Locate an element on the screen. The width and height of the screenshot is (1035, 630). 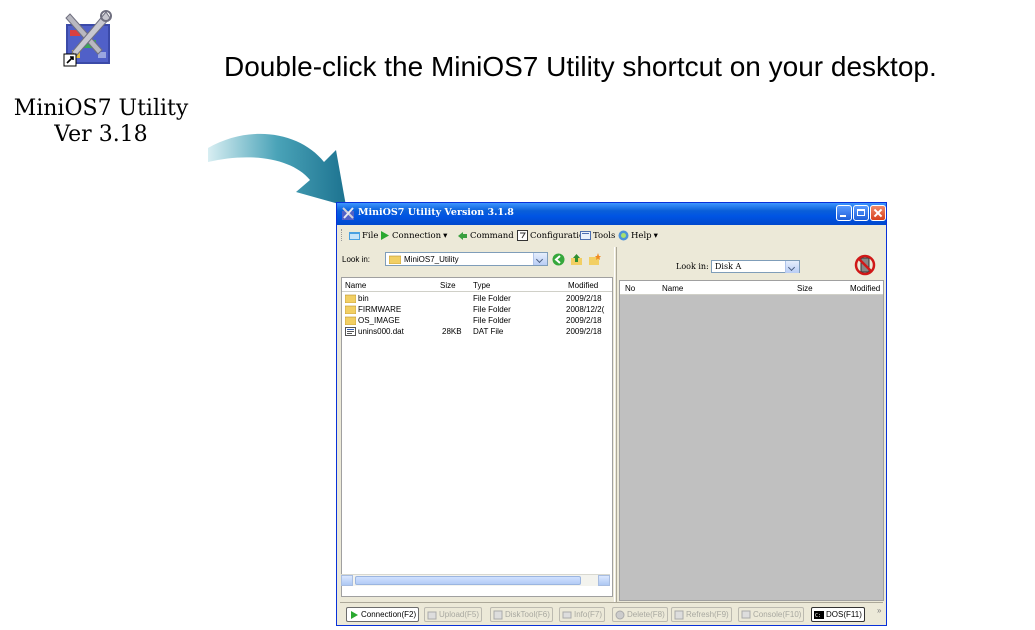
local-list-header: Name Size Type Modified is located at coordinates (477, 285).